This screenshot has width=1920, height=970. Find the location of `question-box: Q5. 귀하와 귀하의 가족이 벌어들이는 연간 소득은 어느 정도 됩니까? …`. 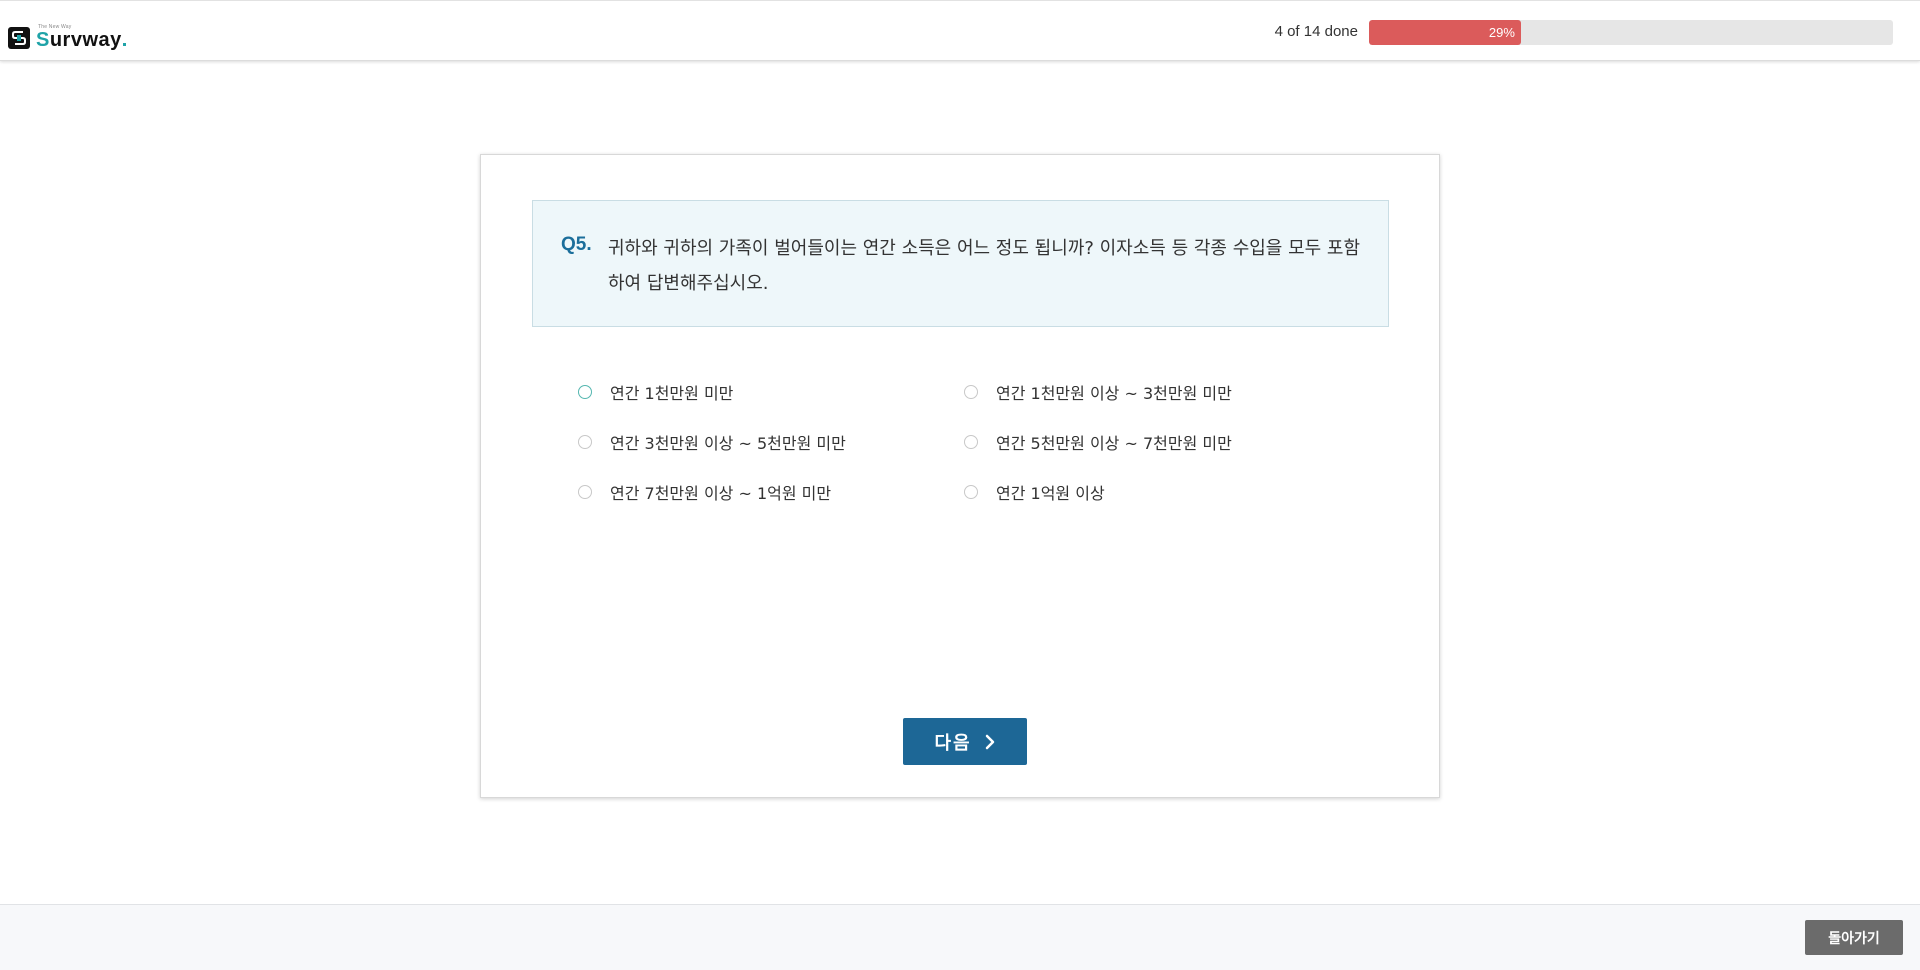

question-box: Q5. 귀하와 귀하의 가족이 벌어들이는 연간 소득은 어느 정도 됩니까? … is located at coordinates (960, 263).